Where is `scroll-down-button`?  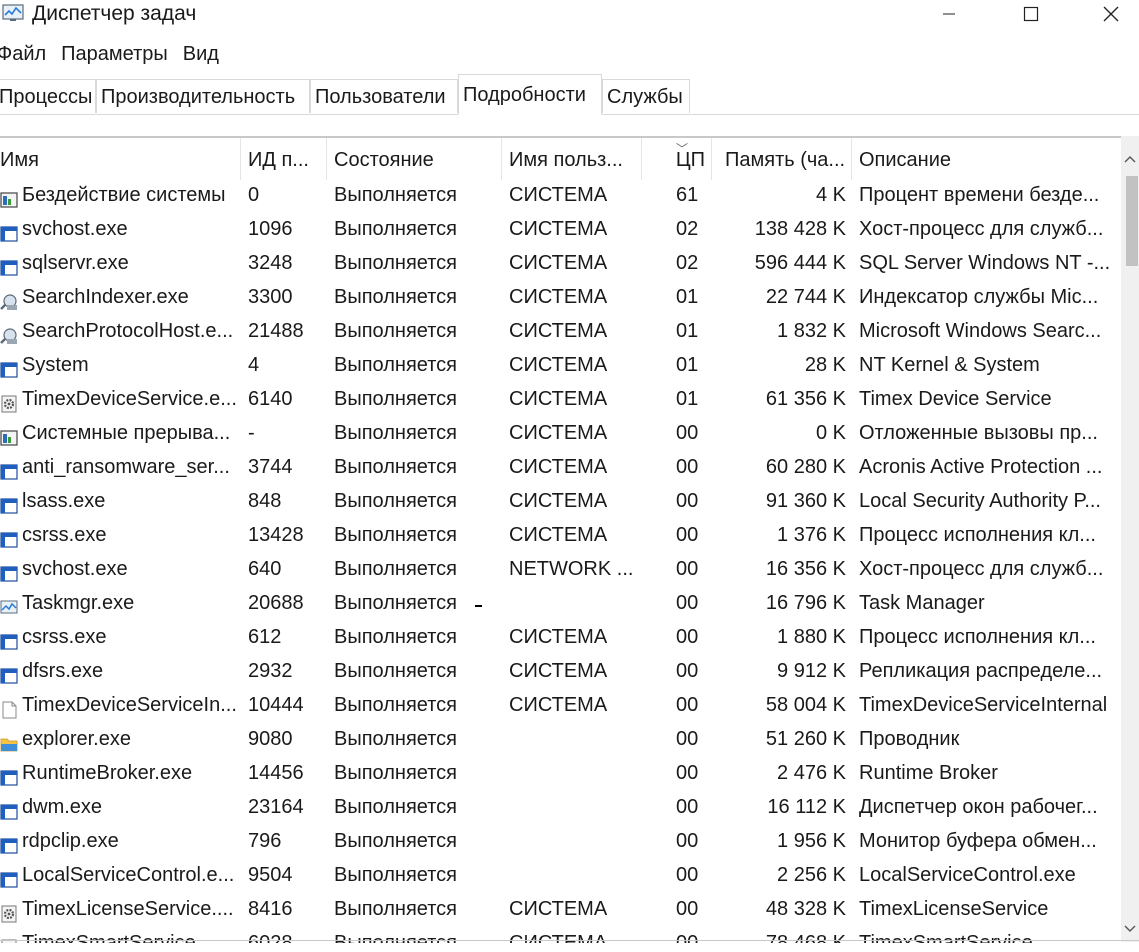
scroll-down-button is located at coordinates (1130, 929).